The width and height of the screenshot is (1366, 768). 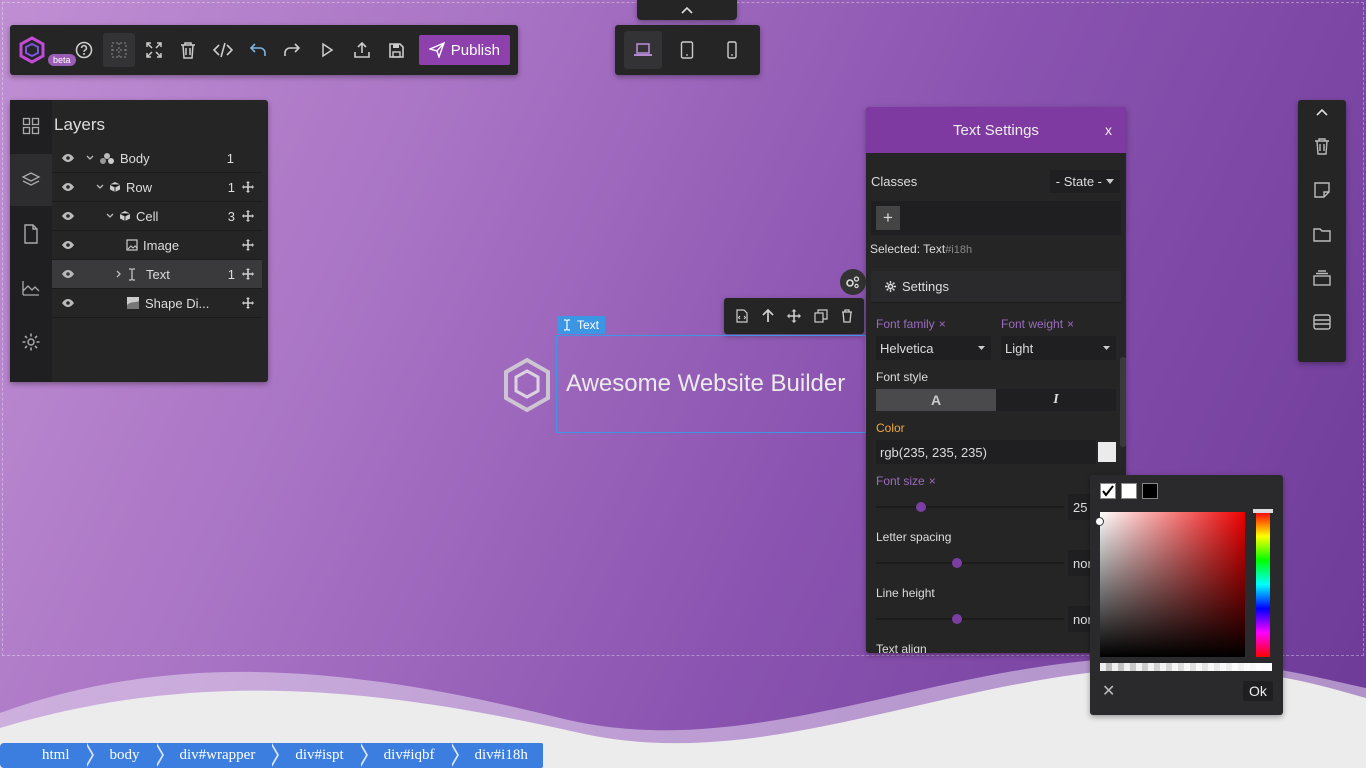 What do you see at coordinates (320, 755) in the screenshot?
I see `breadcrumb-item: div#ispt` at bounding box center [320, 755].